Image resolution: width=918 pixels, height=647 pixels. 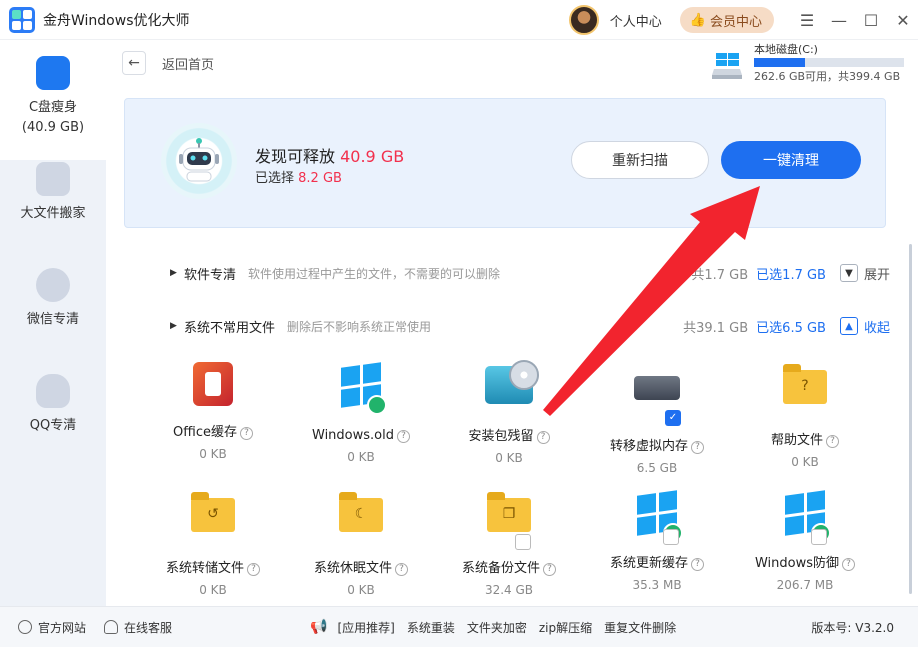 I want to click on tile-windows-defender: Windows防御? 206.7 MB, so click(x=805, y=541).